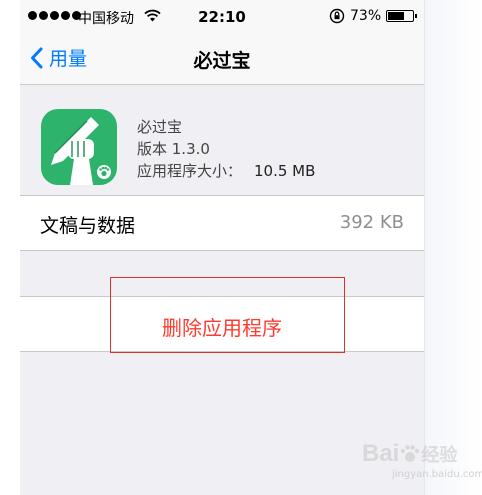  What do you see at coordinates (453, 247) in the screenshot?
I see `right-margin` at bounding box center [453, 247].